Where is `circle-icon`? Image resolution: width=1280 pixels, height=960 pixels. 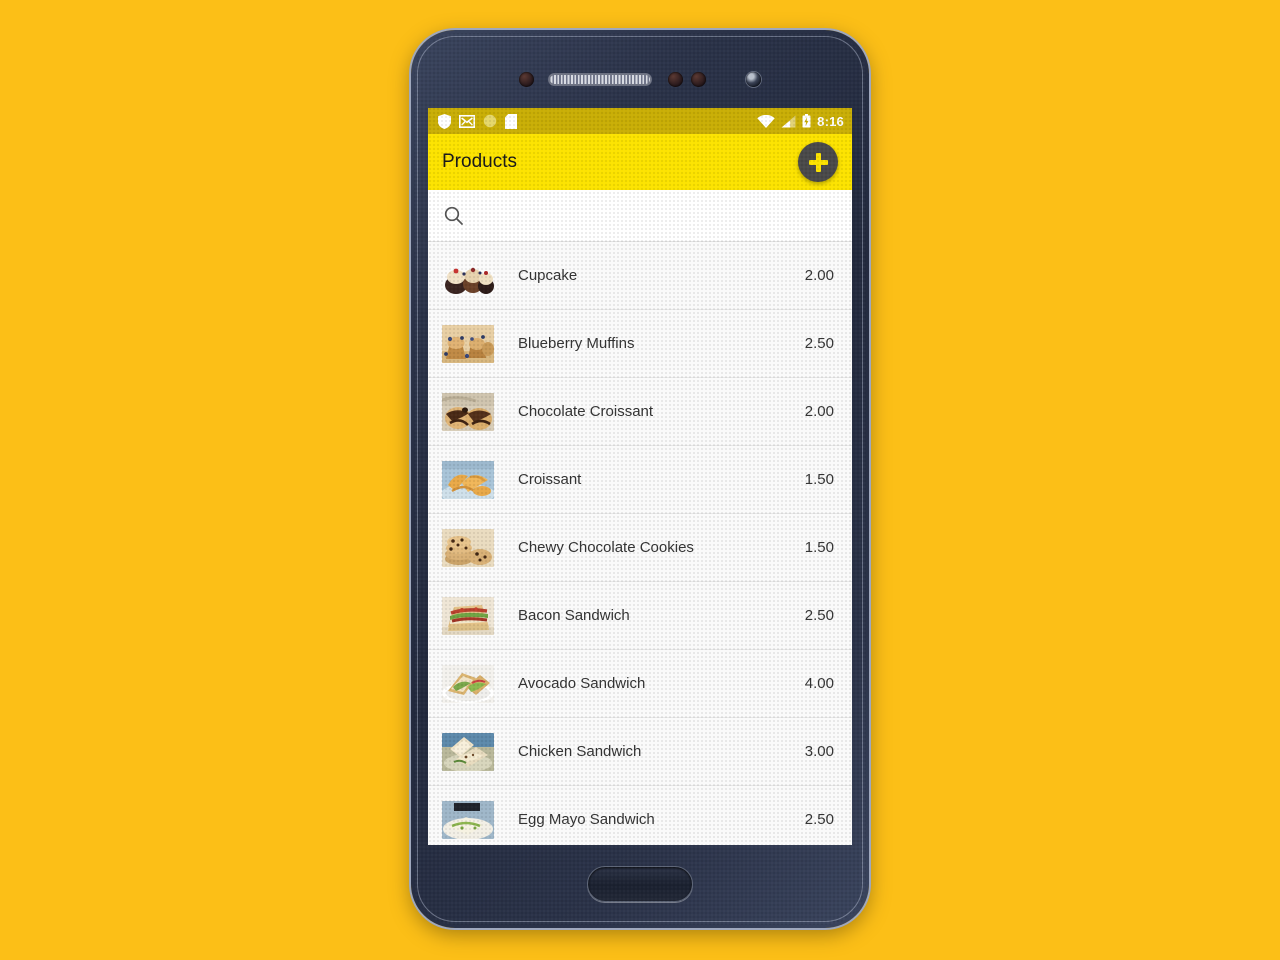 circle-icon is located at coordinates (490, 121).